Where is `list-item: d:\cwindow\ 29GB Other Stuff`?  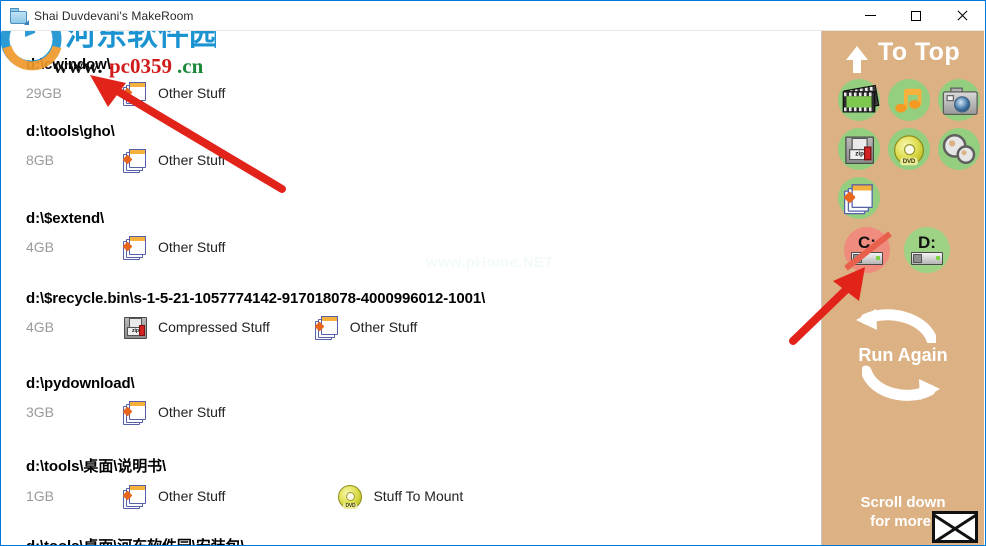 list-item: d:\cwindow\ 29GB Other Stuff is located at coordinates (147, 81).